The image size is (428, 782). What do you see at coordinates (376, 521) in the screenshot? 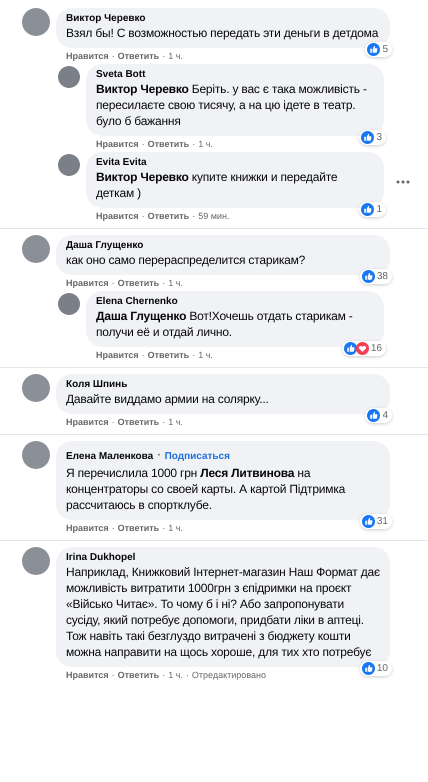
I see `reaction-badge: 31` at bounding box center [376, 521].